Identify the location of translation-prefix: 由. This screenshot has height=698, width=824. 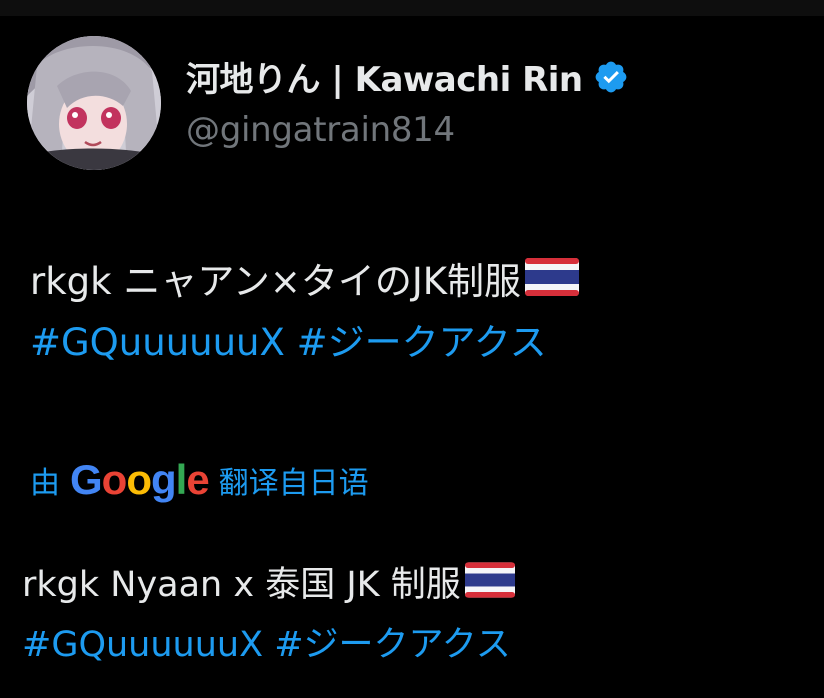
(45, 483).